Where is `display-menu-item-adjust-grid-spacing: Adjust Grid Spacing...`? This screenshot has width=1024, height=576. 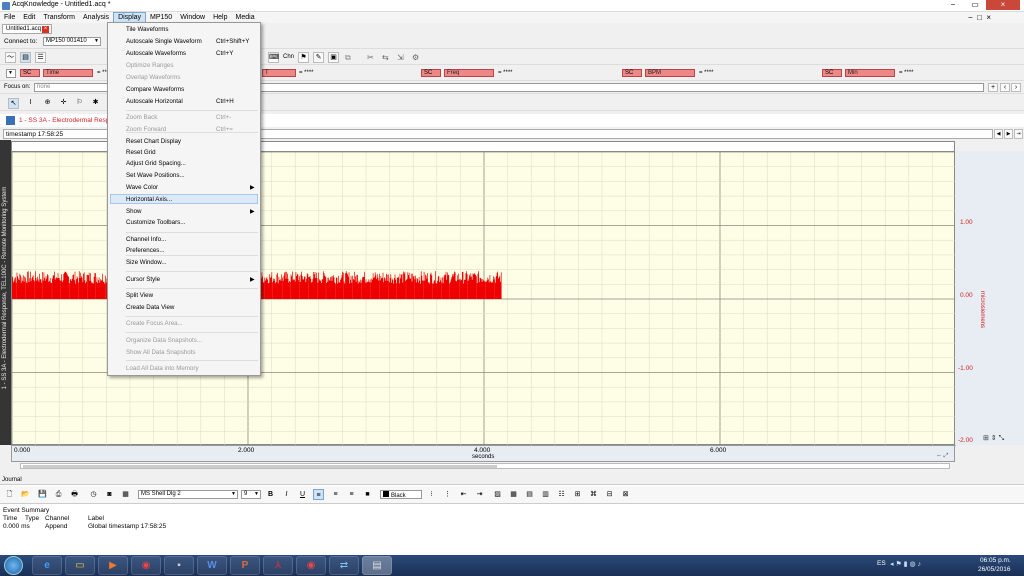
display-menu-item-adjust-grid-spacing: Adjust Grid Spacing... is located at coordinates (156, 163).